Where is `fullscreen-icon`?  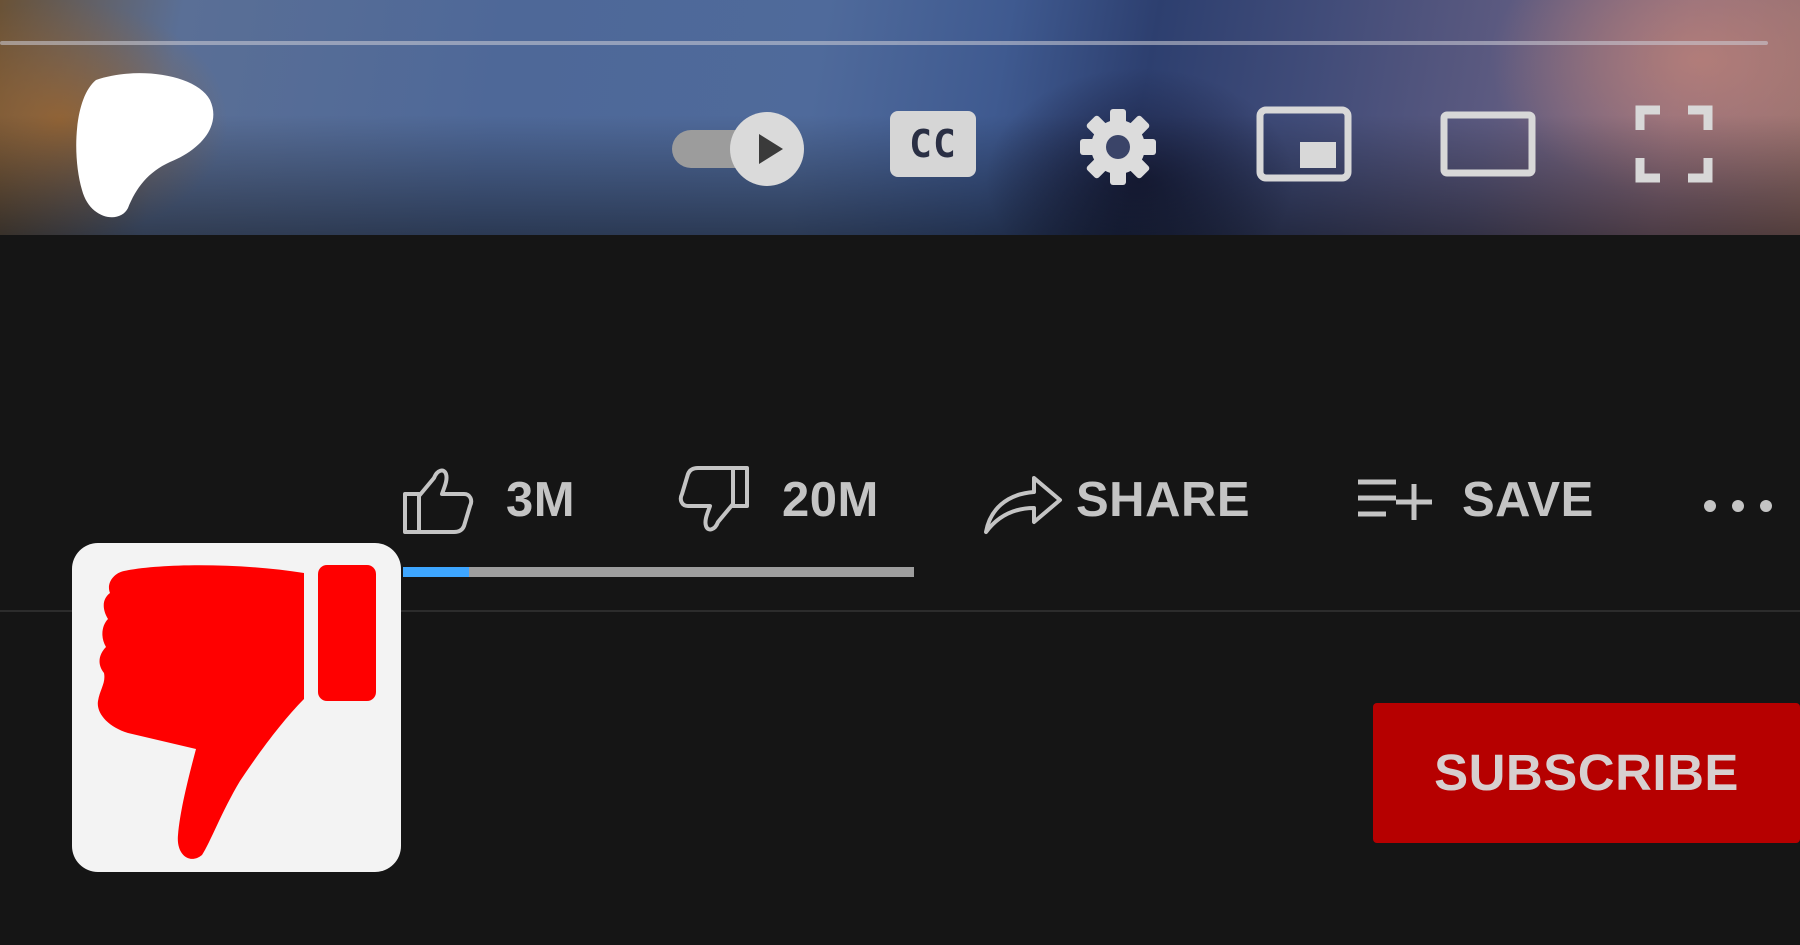
fullscreen-icon is located at coordinates (1674, 144).